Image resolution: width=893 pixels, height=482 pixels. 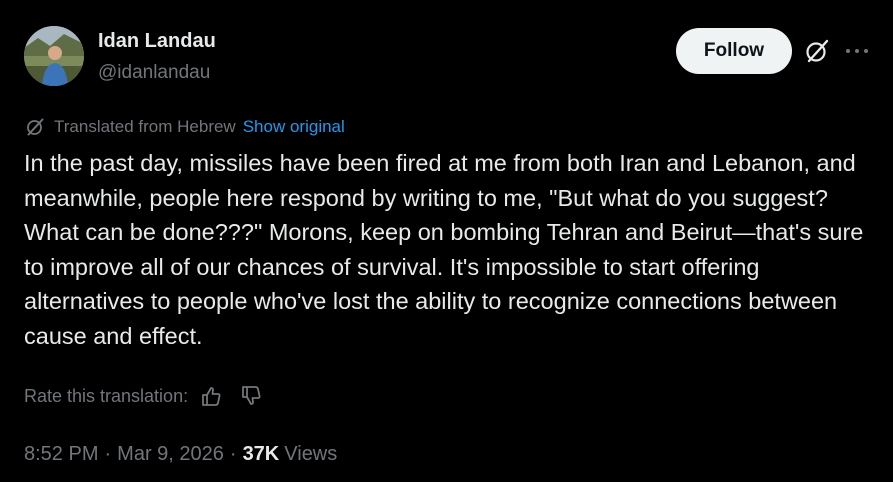 I want to click on post-meta: 8:52 PM · Mar 9, 2026 · 37K Views, so click(x=180, y=454).